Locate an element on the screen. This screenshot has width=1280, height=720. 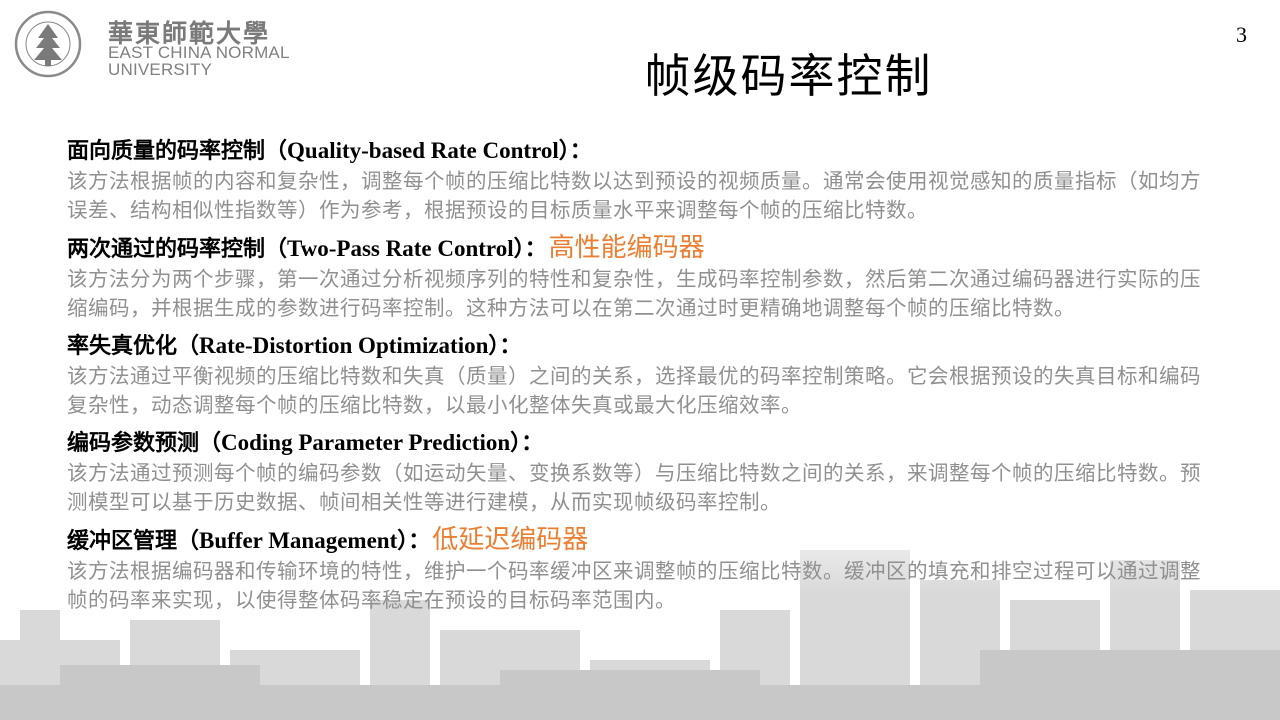
heading-en: Buffer Management is located at coordinates (298, 540).